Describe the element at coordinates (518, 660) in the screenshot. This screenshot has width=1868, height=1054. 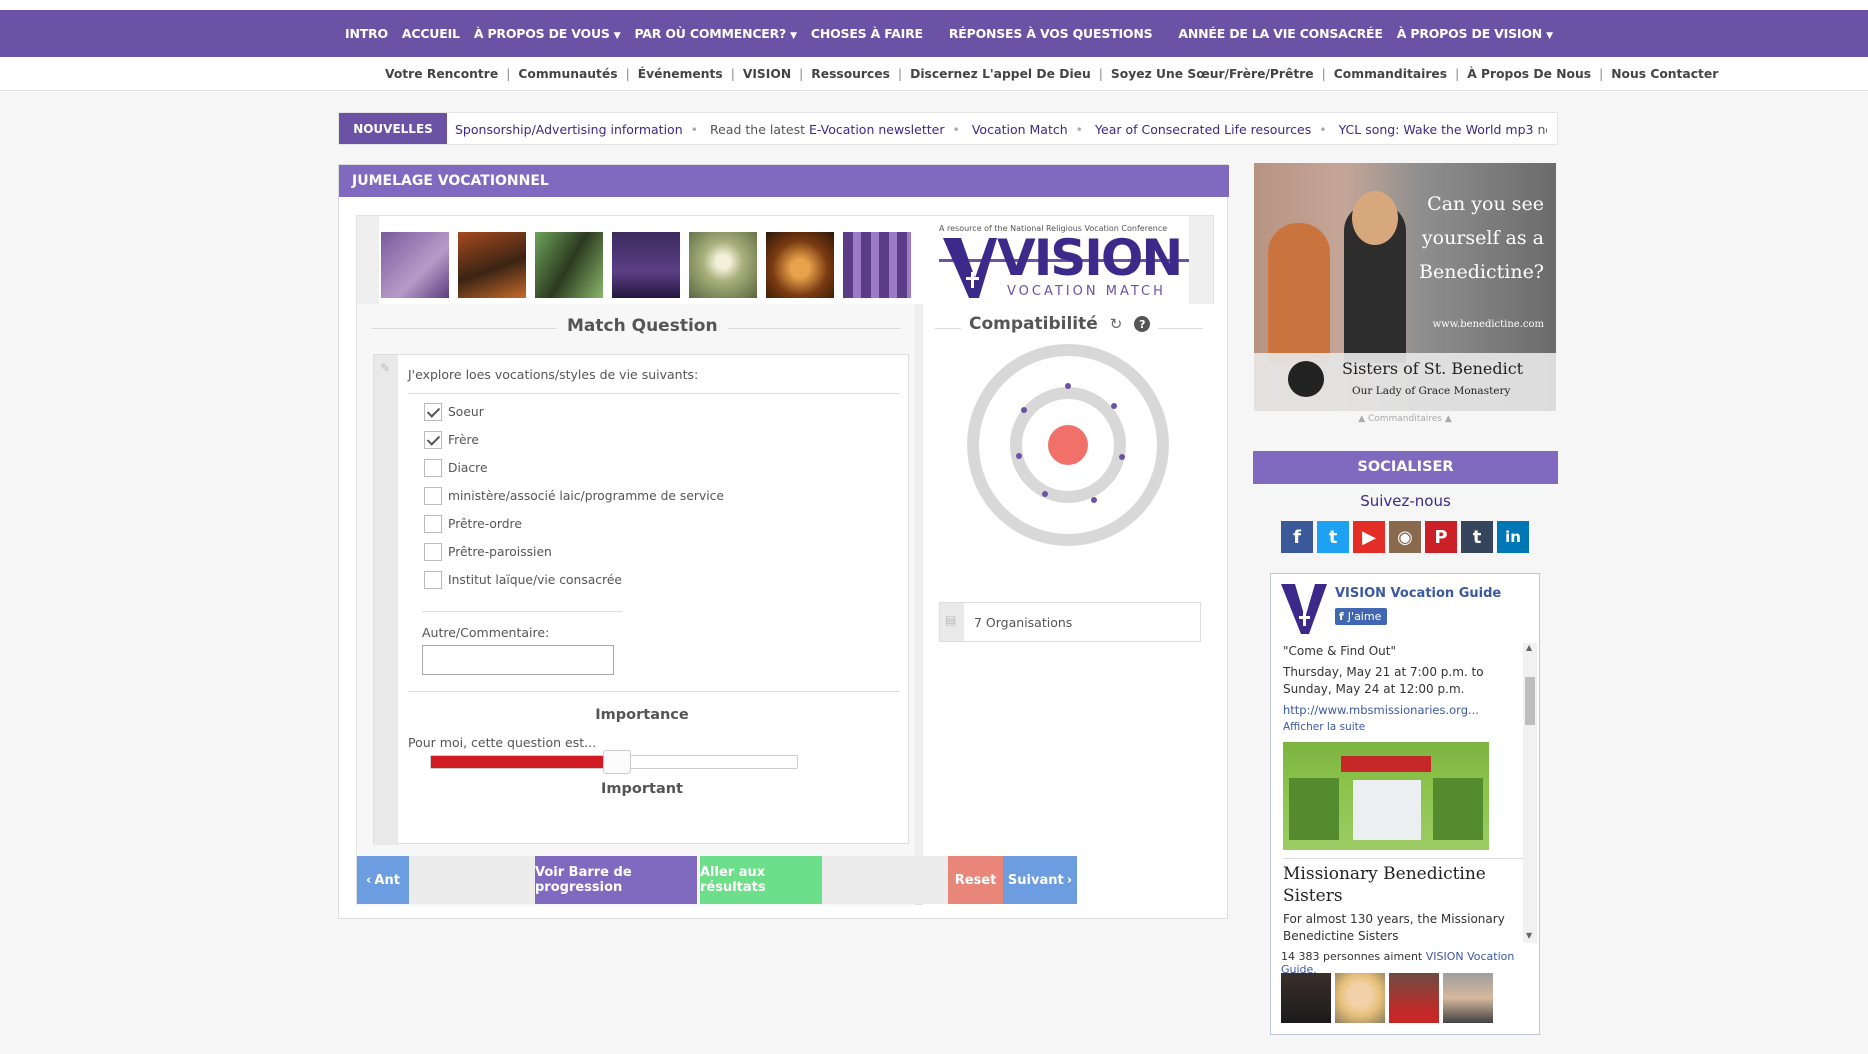
I see `other-comment-input` at that location.